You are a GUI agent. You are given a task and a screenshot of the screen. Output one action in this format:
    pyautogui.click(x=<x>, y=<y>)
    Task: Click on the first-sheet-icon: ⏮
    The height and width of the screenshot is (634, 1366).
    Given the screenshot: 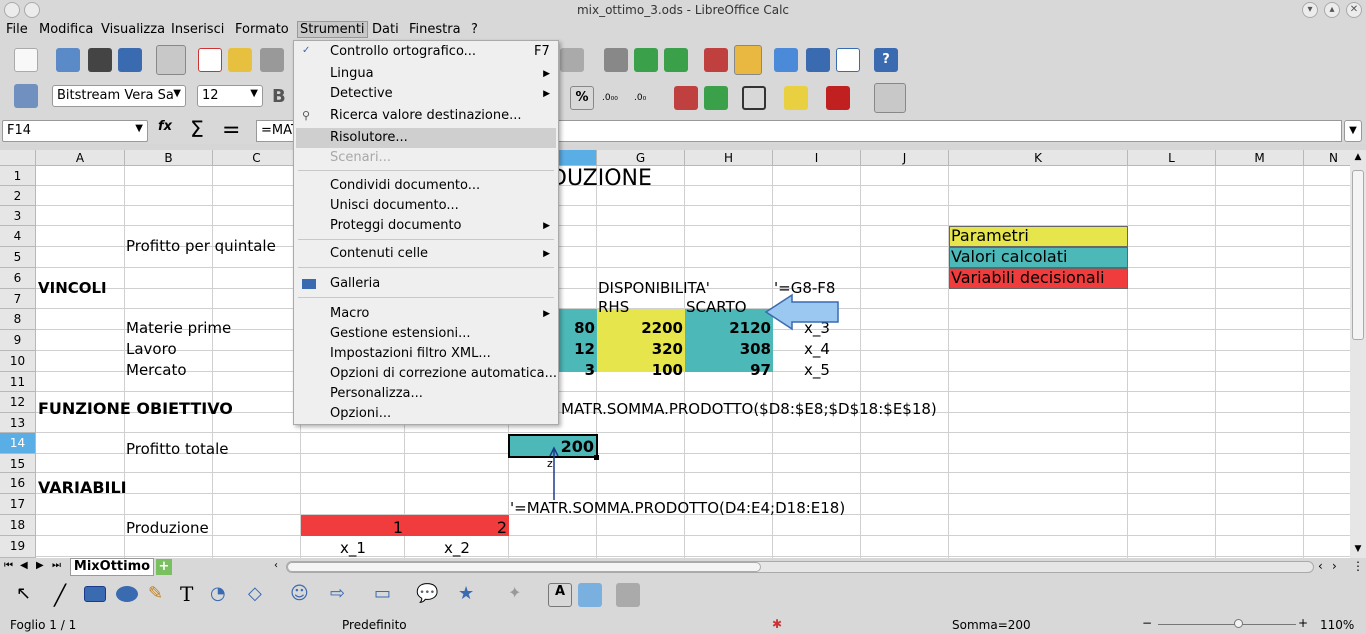 What is the action you would take?
    pyautogui.click(x=8, y=565)
    